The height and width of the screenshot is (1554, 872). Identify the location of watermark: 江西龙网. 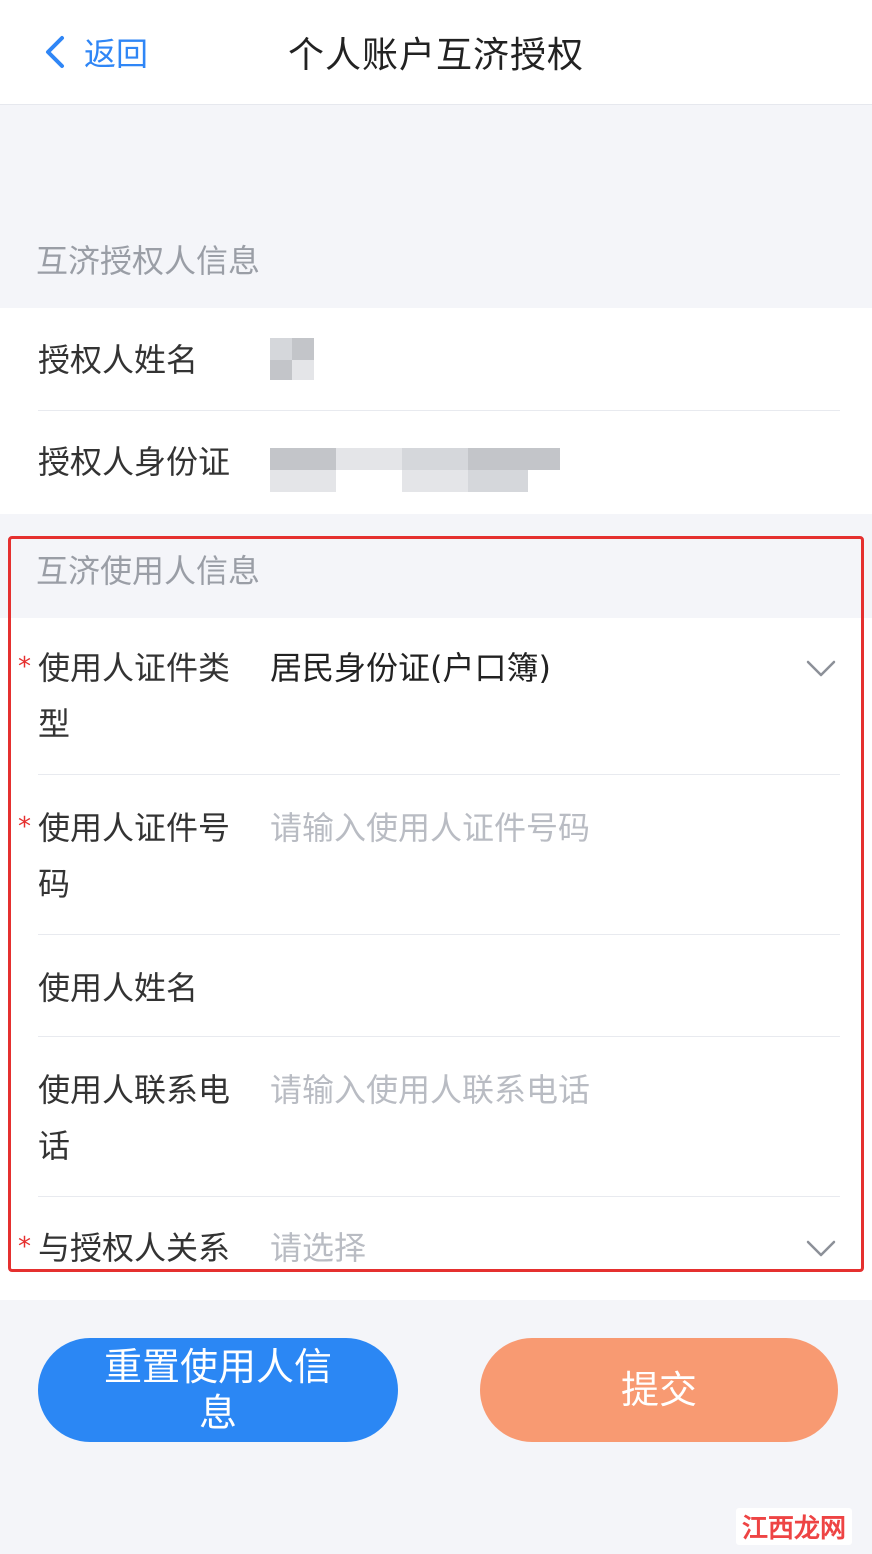
(794, 1526).